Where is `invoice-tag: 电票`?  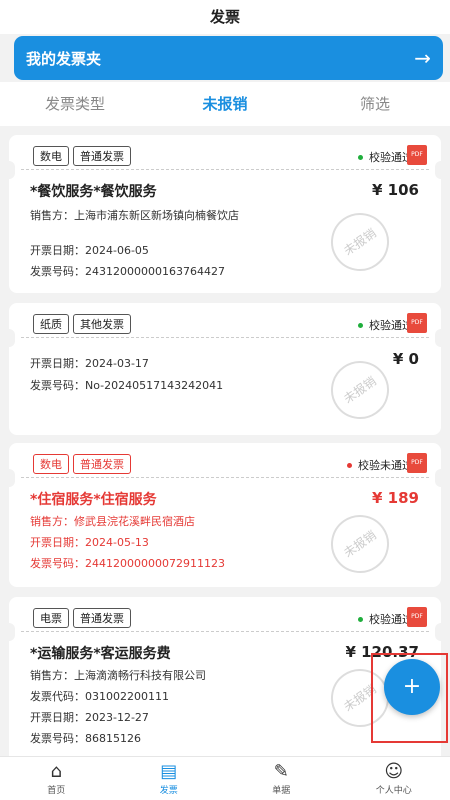 invoice-tag: 电票 is located at coordinates (51, 618).